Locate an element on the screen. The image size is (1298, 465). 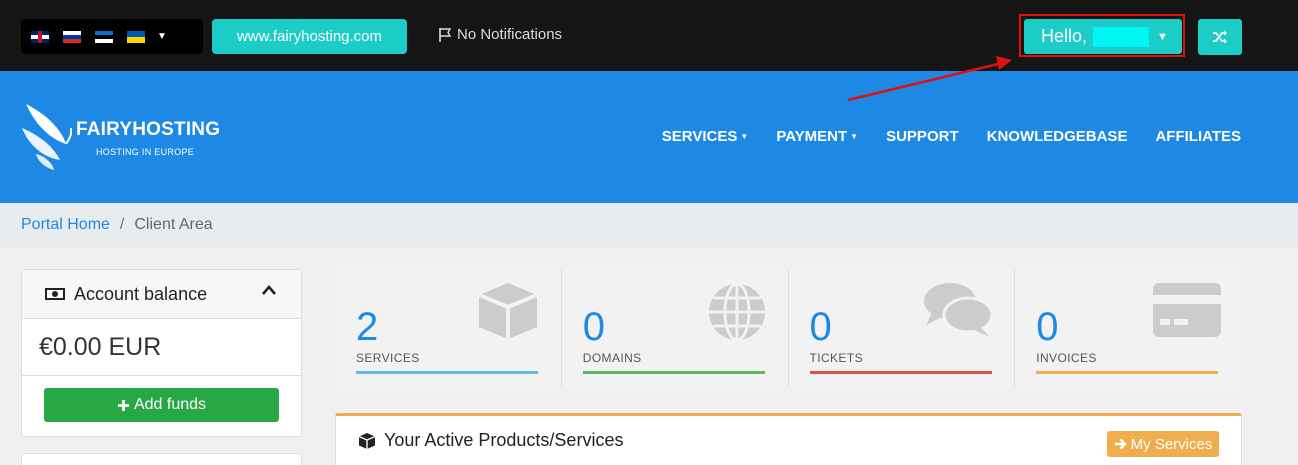
notifications: No Notifications is located at coordinates (499, 34).